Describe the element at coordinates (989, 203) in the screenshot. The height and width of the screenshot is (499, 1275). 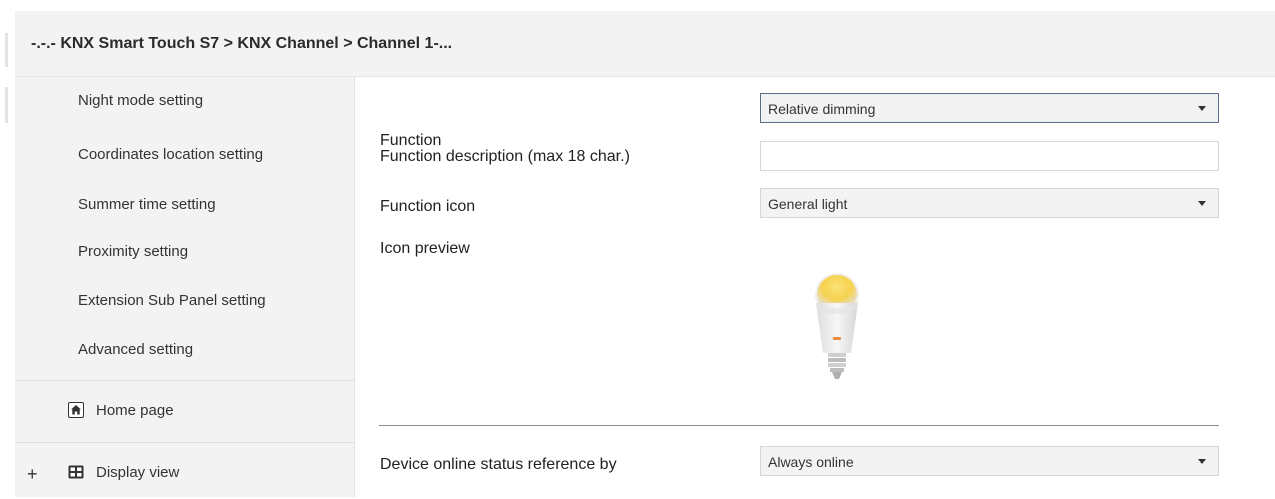
I see `function-icon-dropdown: General light` at that location.